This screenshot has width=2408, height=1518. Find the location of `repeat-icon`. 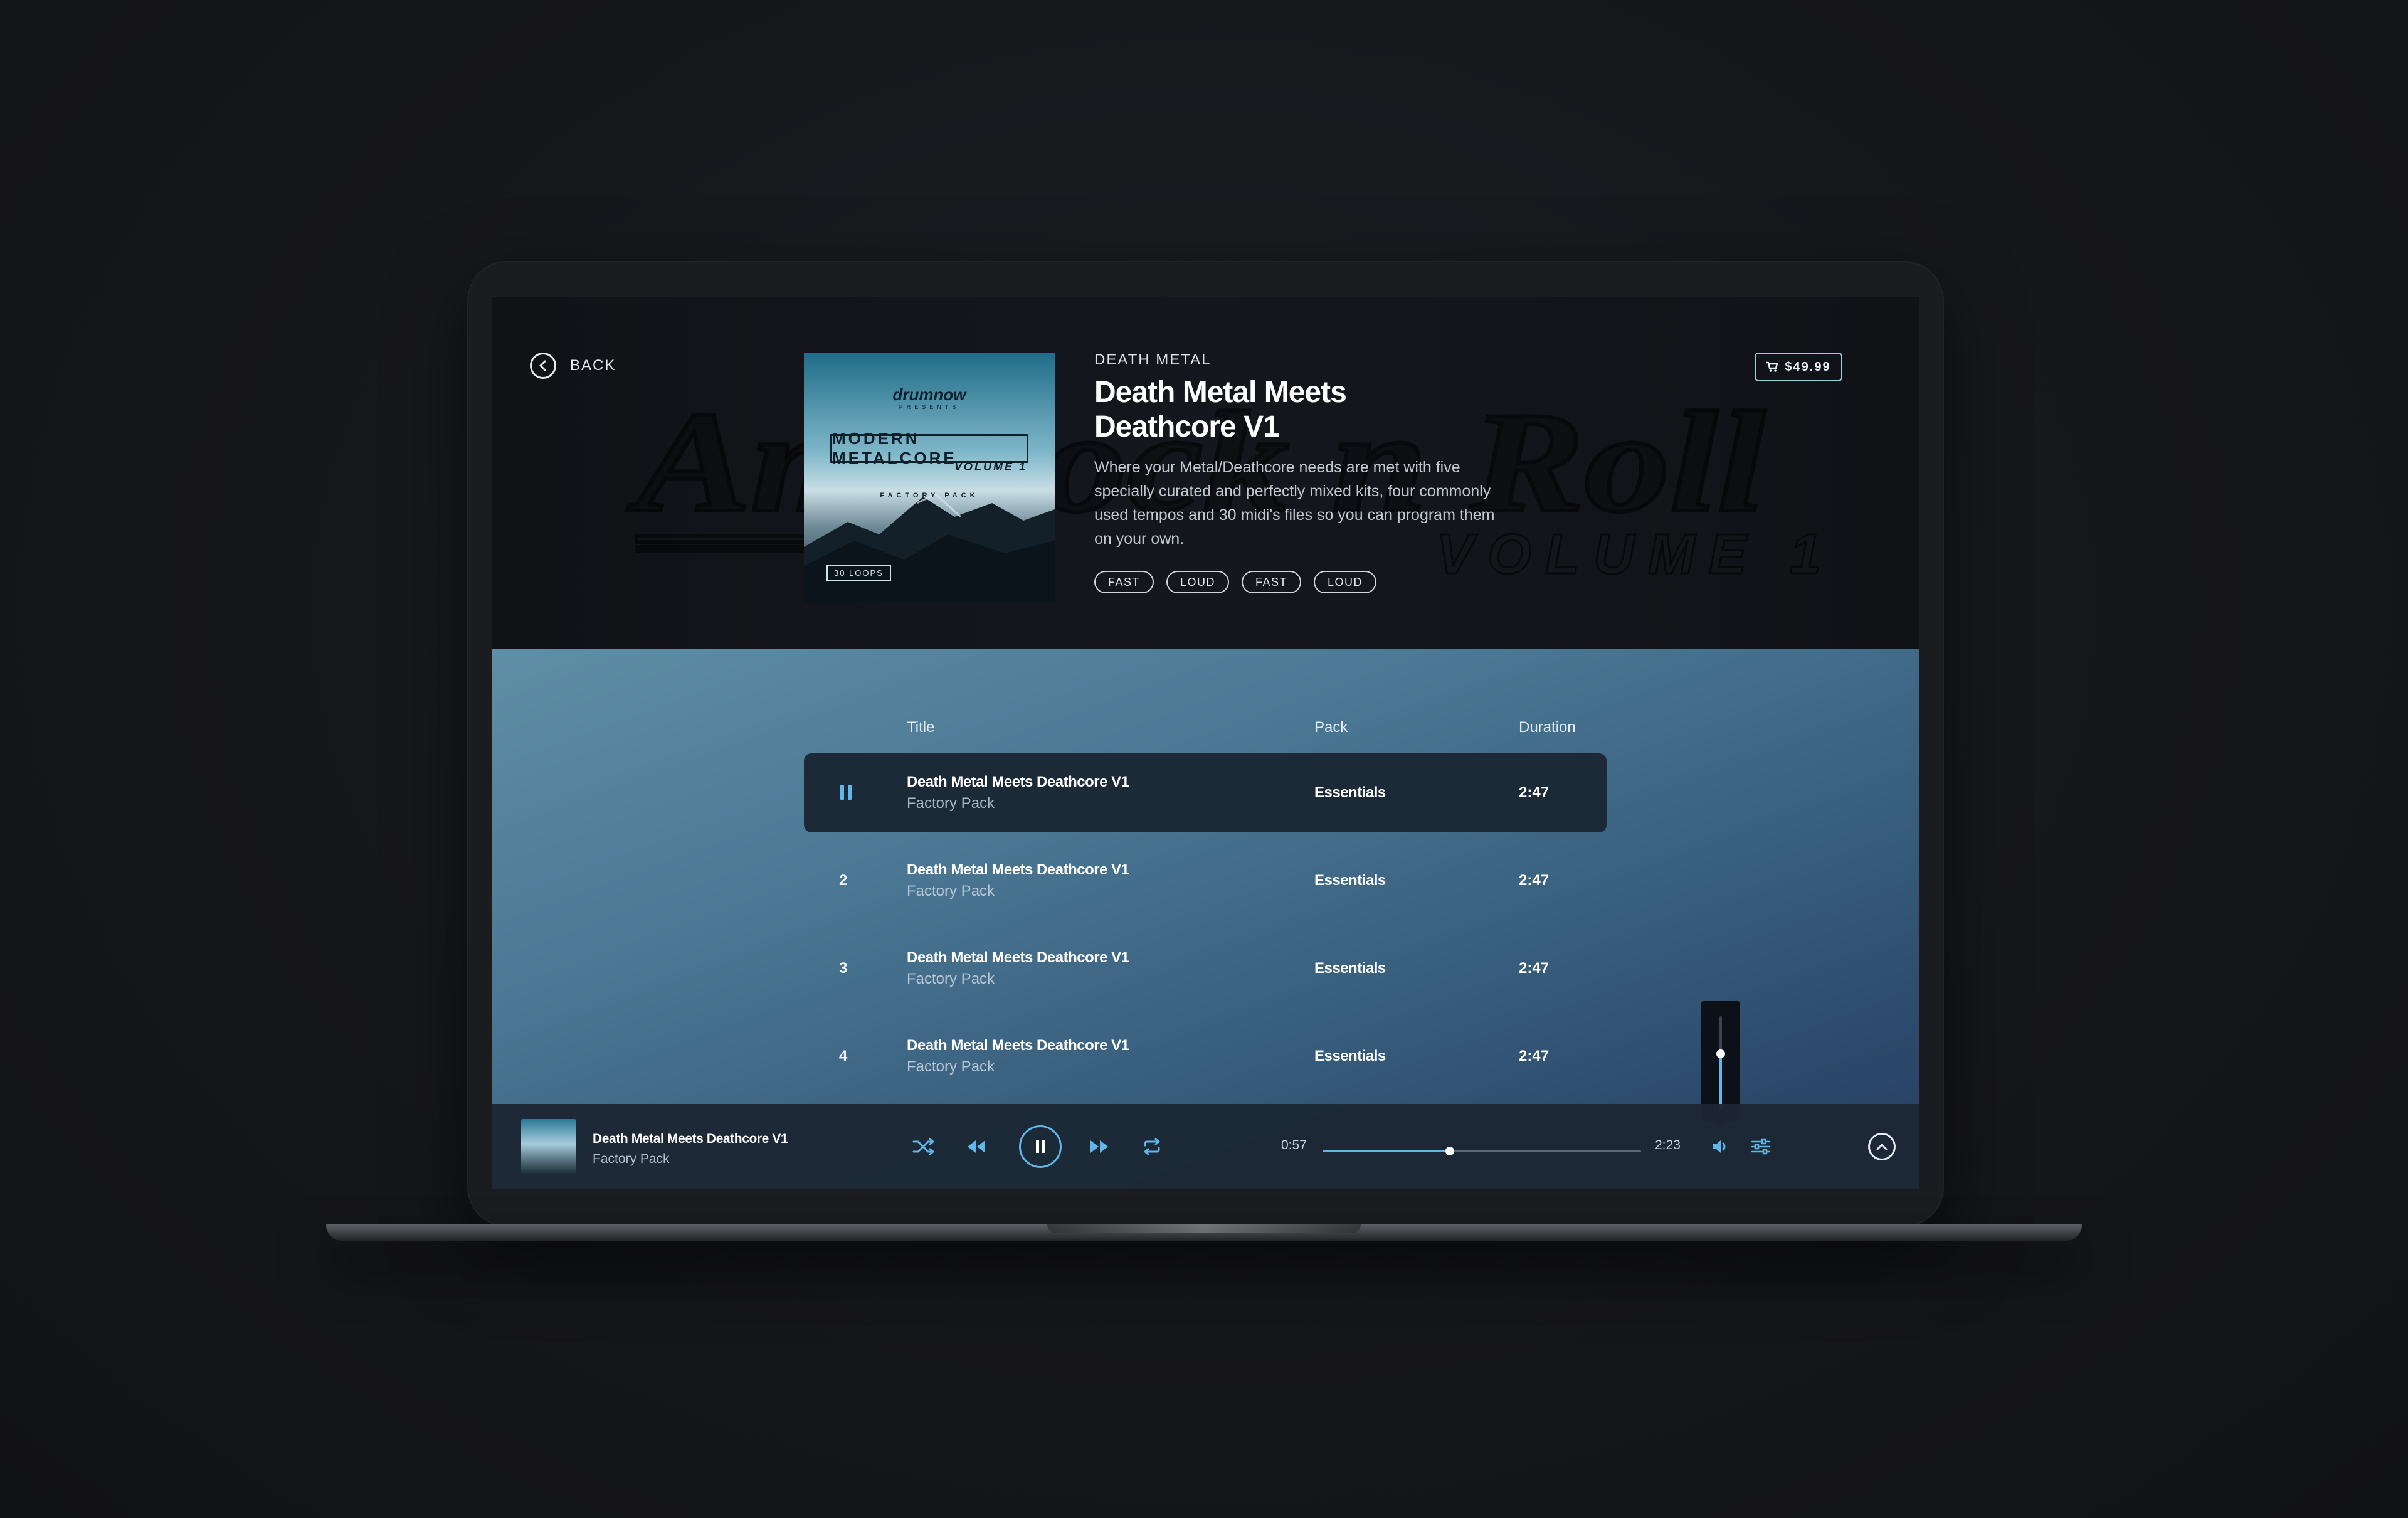

repeat-icon is located at coordinates (1152, 1146).